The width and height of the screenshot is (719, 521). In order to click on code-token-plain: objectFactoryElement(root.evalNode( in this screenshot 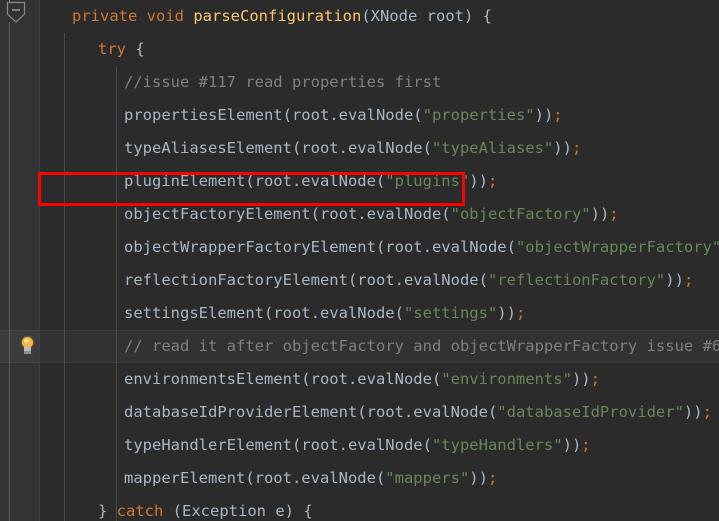, I will do `click(287, 214)`.